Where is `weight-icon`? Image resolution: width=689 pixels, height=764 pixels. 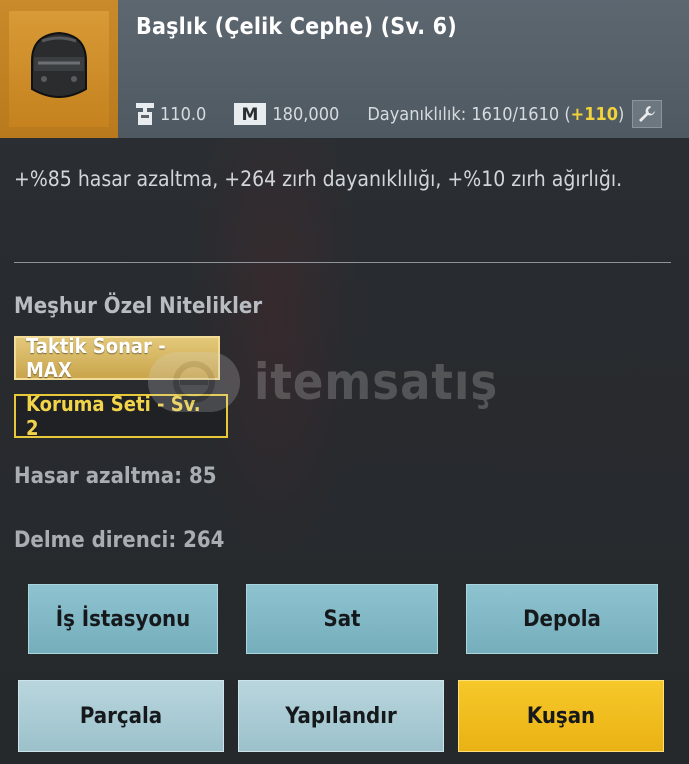 weight-icon is located at coordinates (145, 114).